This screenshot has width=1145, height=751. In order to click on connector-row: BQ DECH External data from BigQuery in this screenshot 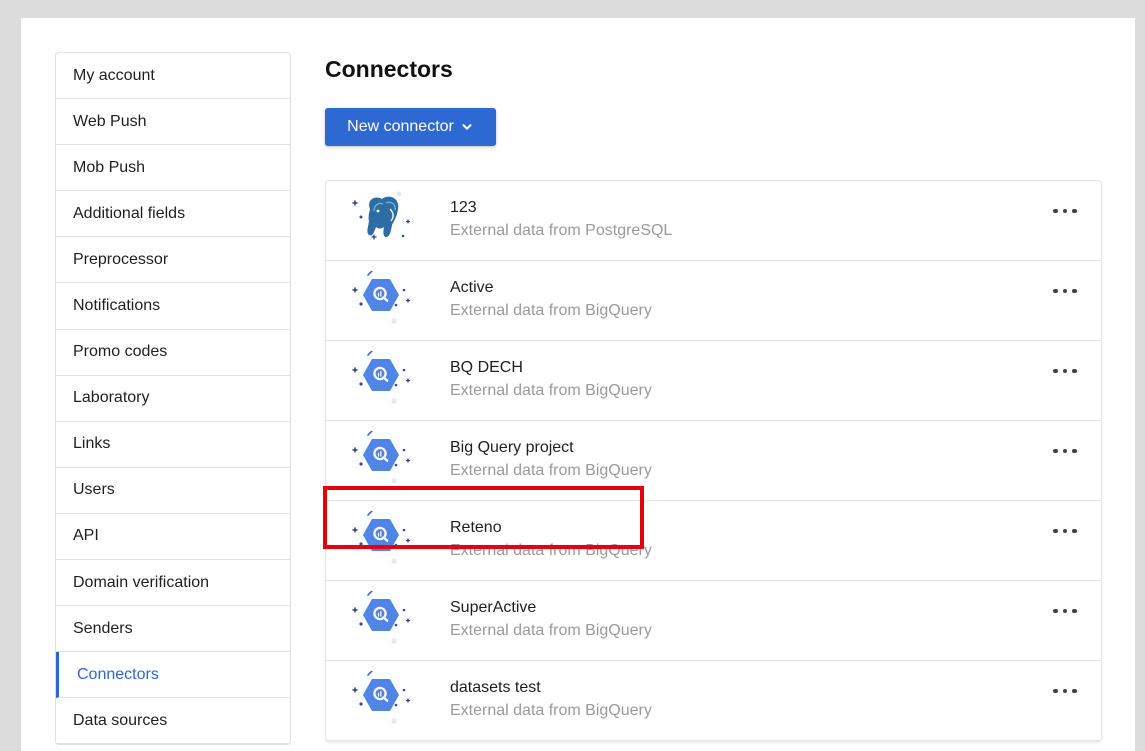, I will do `click(713, 381)`.